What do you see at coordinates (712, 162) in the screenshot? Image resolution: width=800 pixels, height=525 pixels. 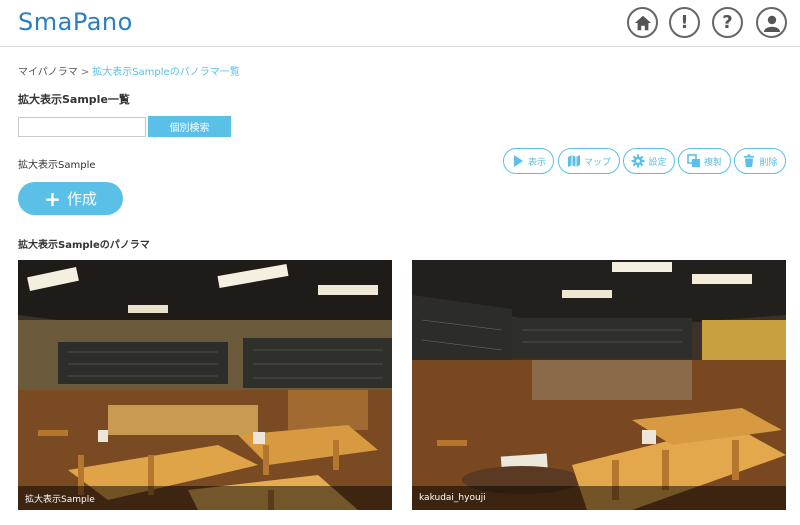 I see `copy-label: 複製` at bounding box center [712, 162].